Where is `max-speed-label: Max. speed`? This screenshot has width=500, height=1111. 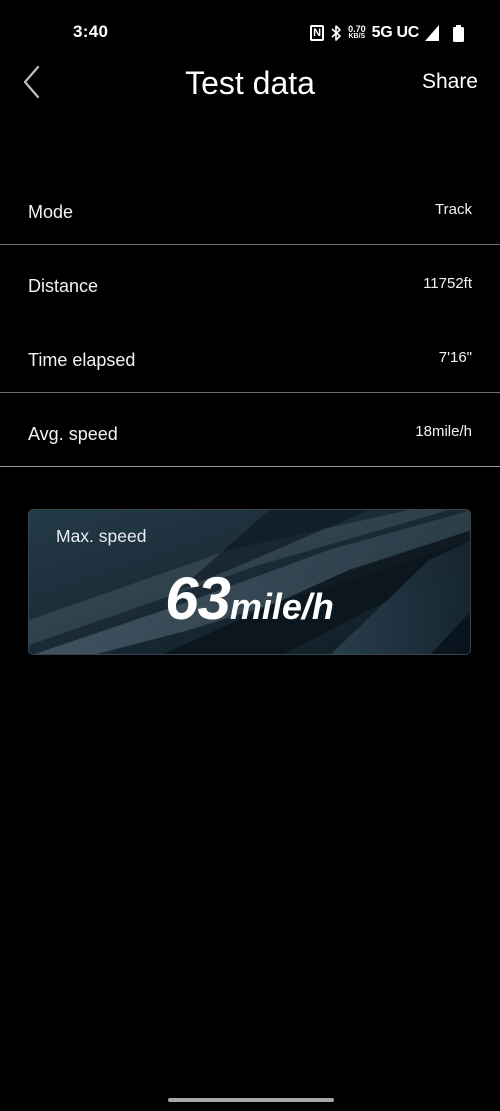
max-speed-label: Max. speed is located at coordinates (101, 536).